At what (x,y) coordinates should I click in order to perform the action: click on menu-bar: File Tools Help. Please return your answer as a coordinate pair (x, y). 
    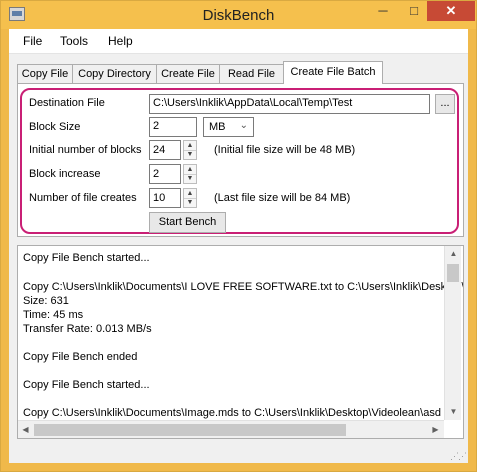
    Looking at the image, I should click on (238, 41).